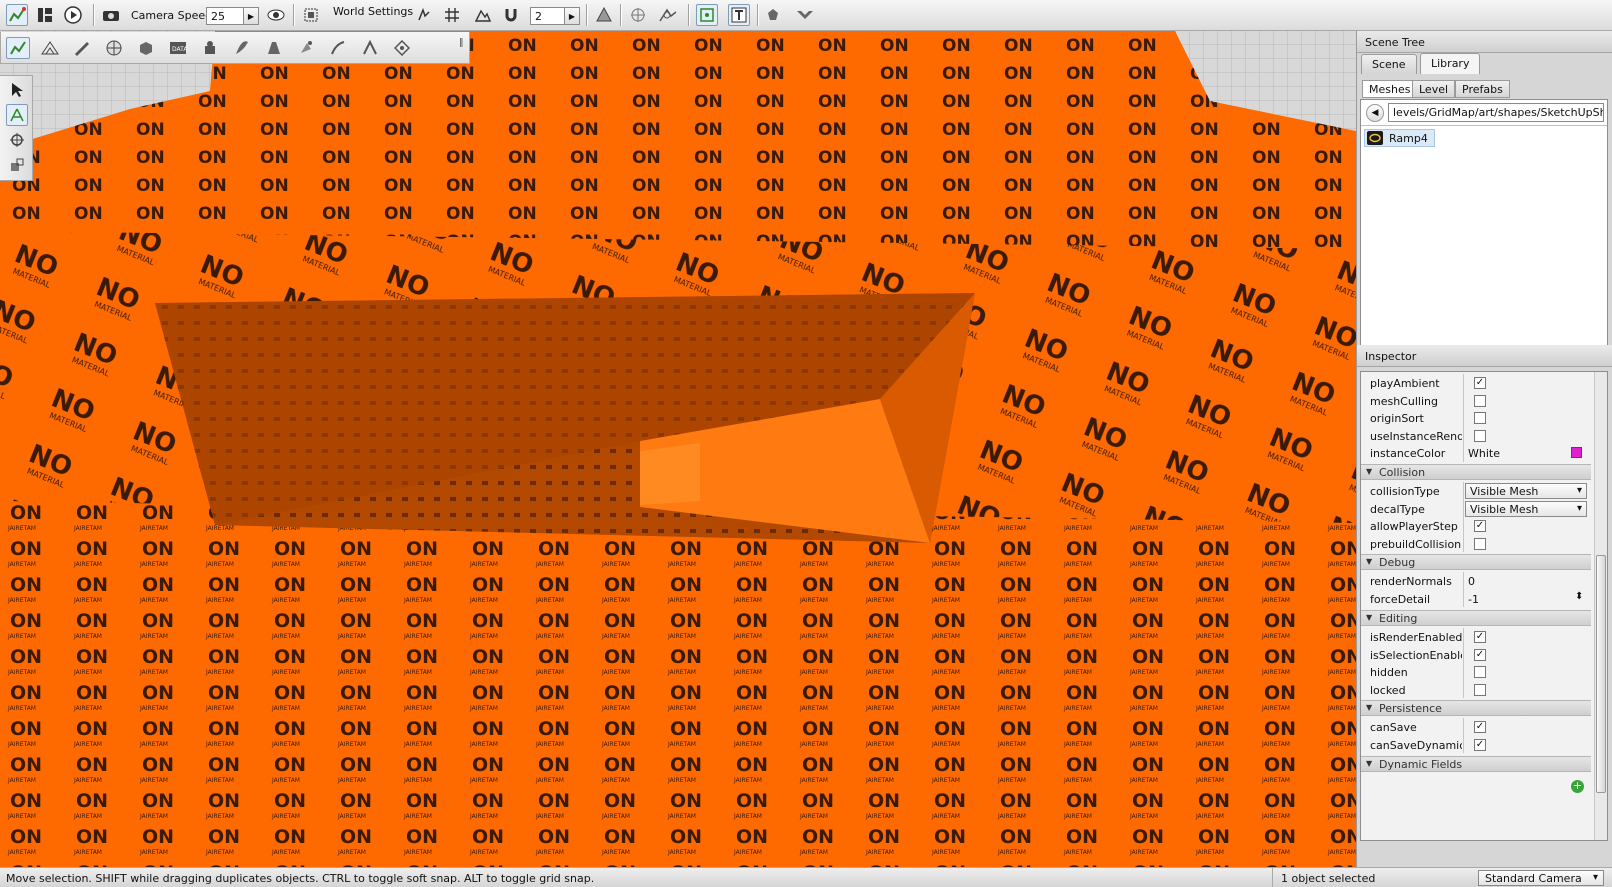 The image size is (1612, 887). I want to click on grid-size-spinner: ▶, so click(572, 16).